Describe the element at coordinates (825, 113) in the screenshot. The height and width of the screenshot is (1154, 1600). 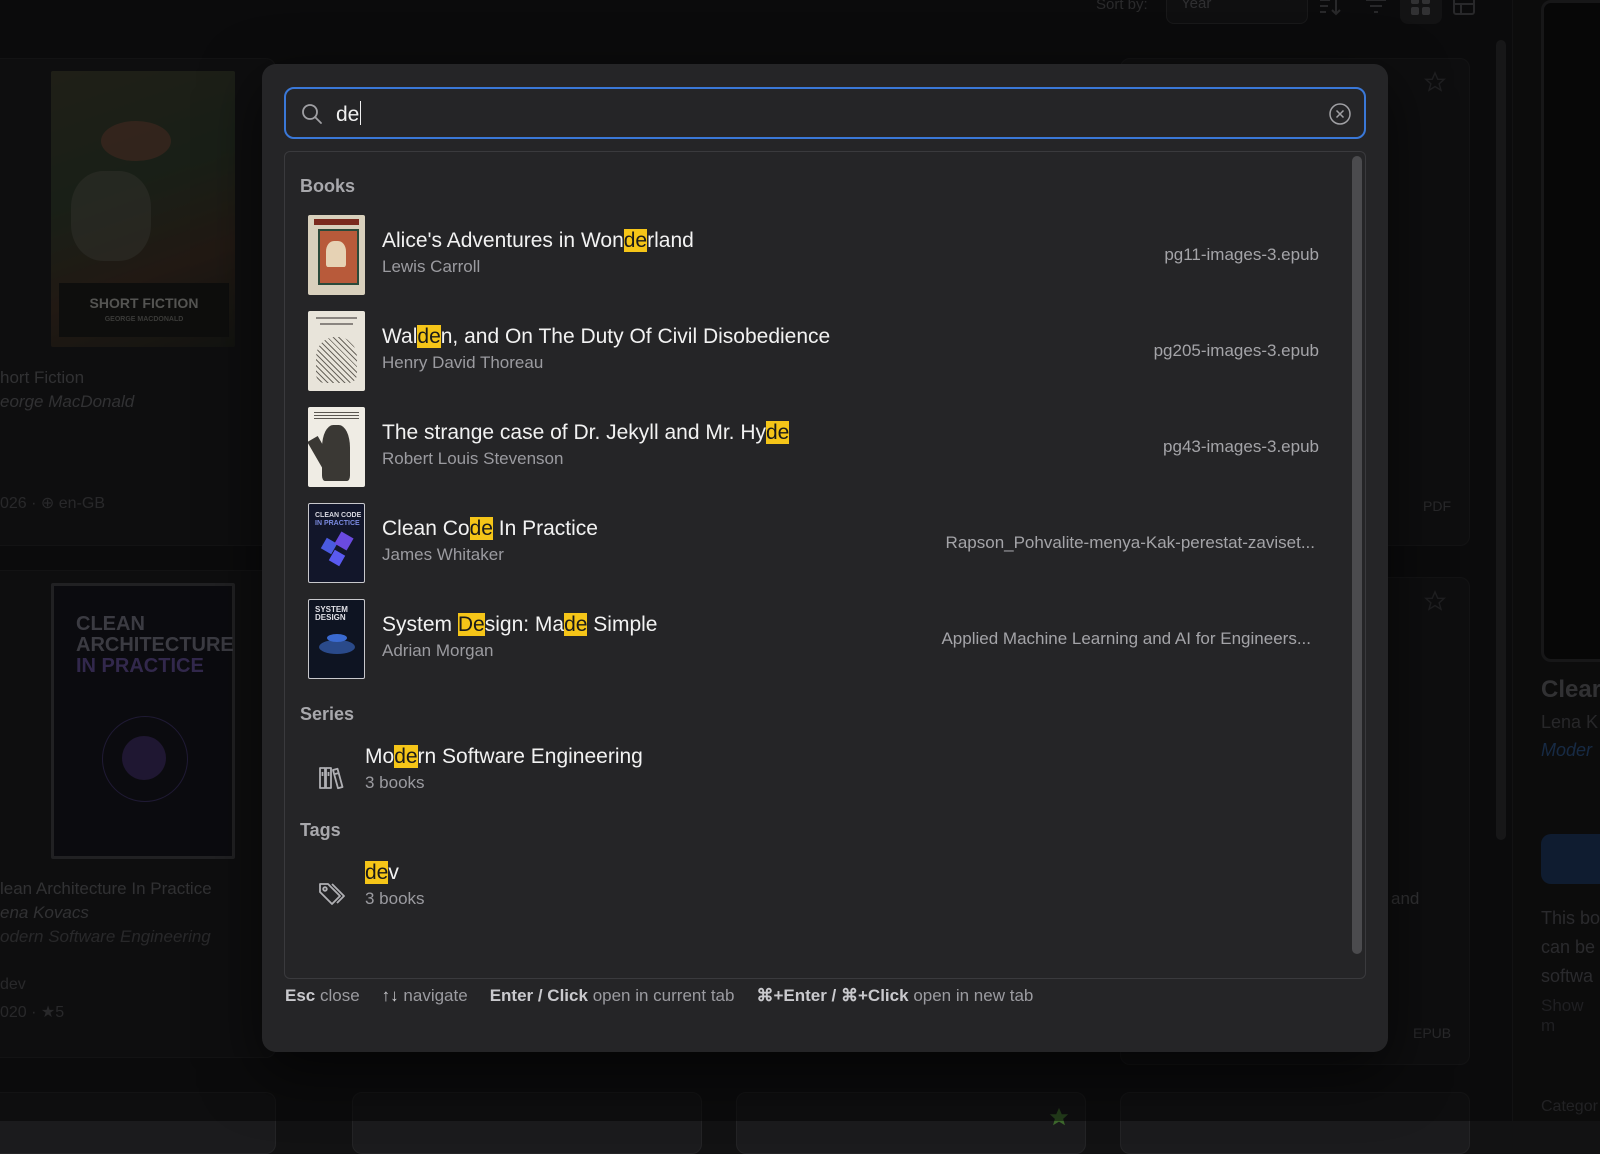
I see `search-box: de` at that location.